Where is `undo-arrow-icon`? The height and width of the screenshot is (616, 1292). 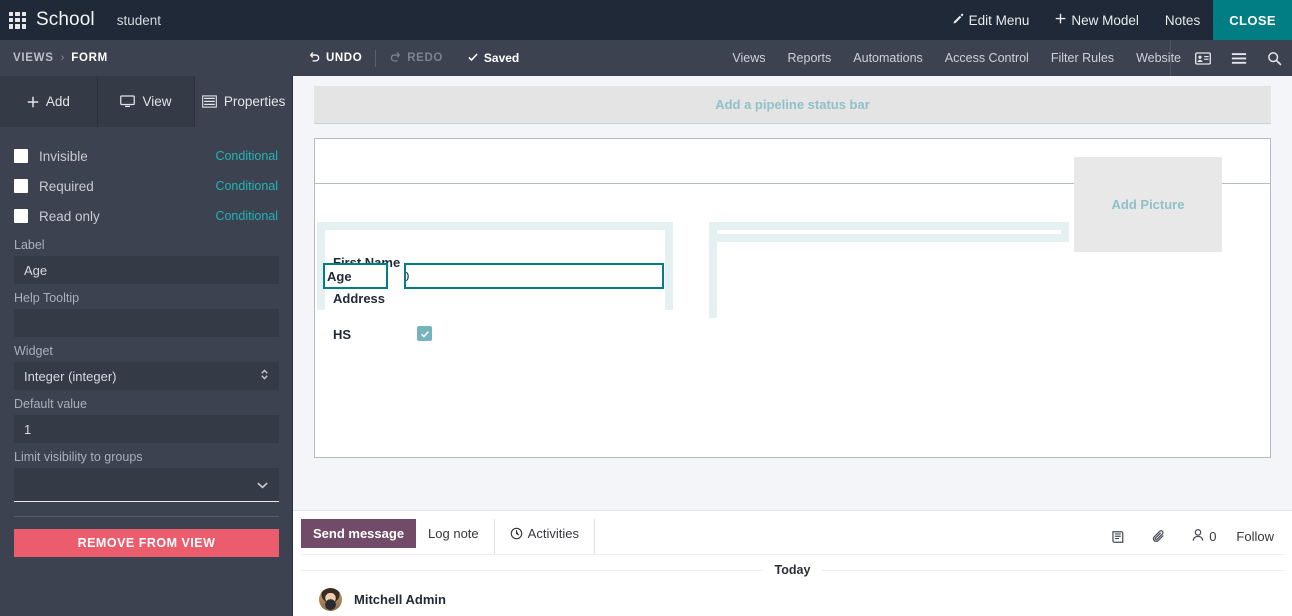 undo-arrow-icon is located at coordinates (317, 58).